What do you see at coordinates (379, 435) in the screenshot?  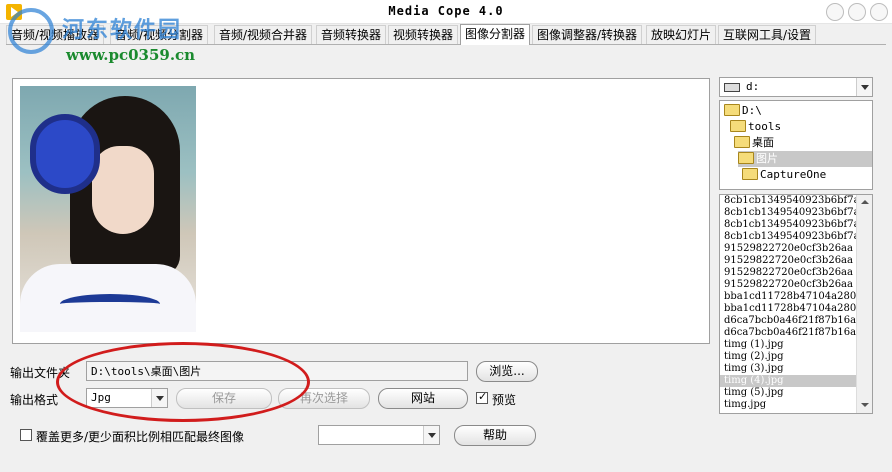 I see `ratio-select` at bounding box center [379, 435].